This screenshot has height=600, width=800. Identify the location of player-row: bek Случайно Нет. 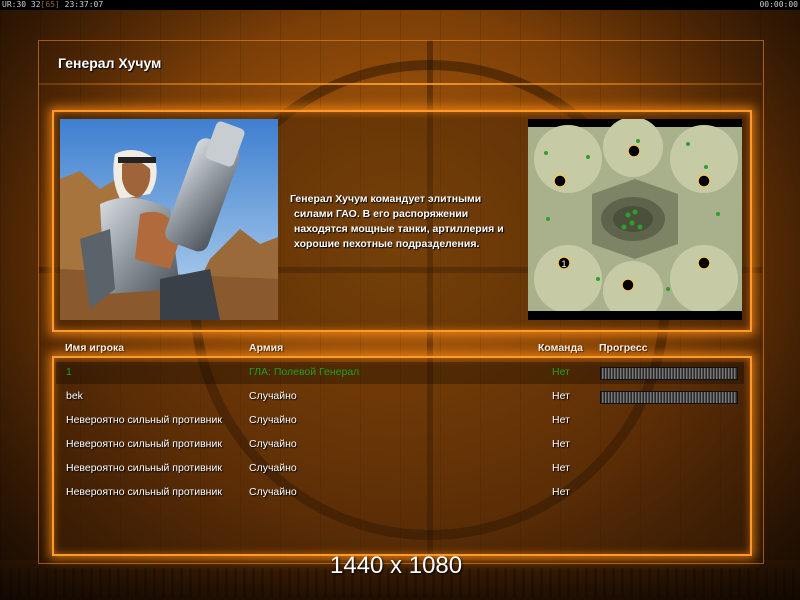
(400, 397).